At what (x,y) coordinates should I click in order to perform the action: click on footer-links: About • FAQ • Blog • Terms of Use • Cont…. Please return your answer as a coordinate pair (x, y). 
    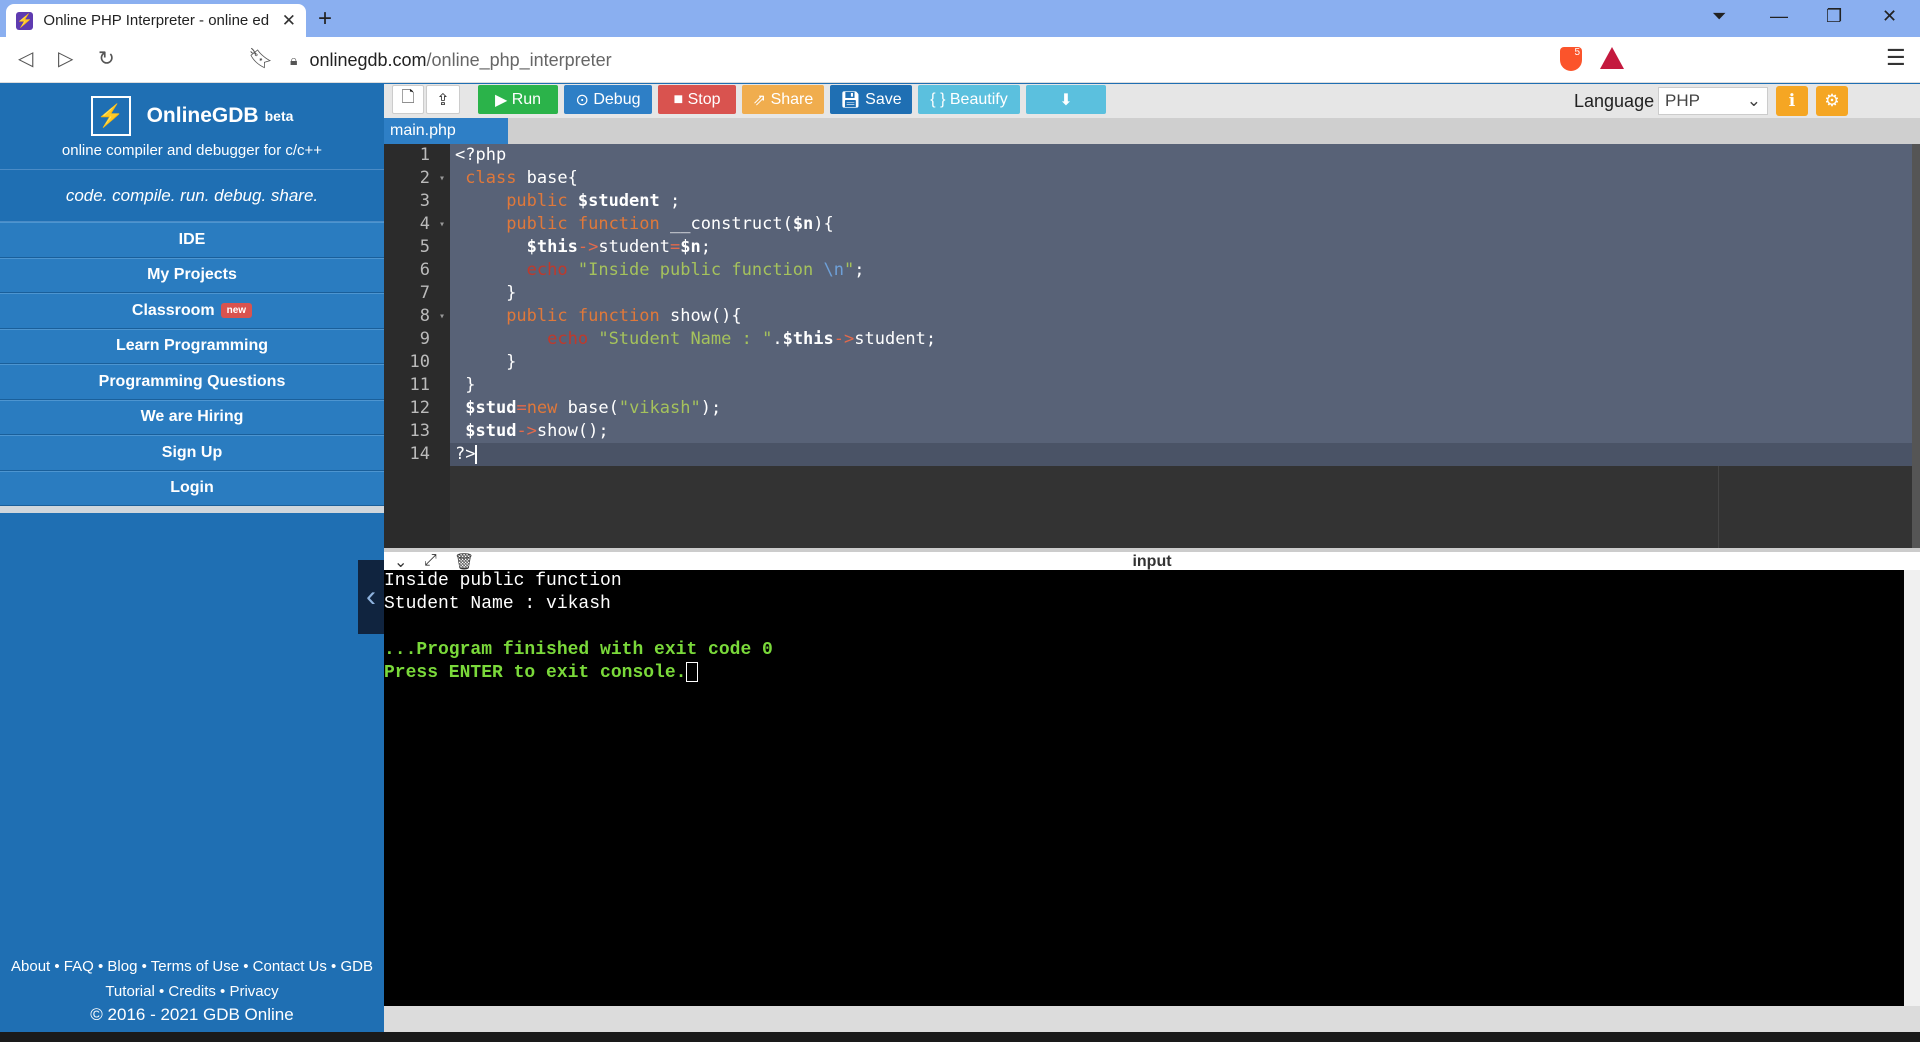
    Looking at the image, I should click on (192, 966).